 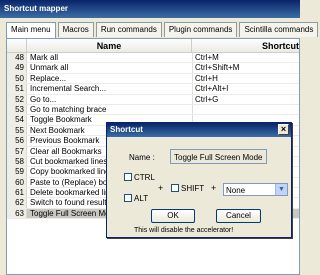 I want to click on row-number: 60, so click(x=17, y=182).